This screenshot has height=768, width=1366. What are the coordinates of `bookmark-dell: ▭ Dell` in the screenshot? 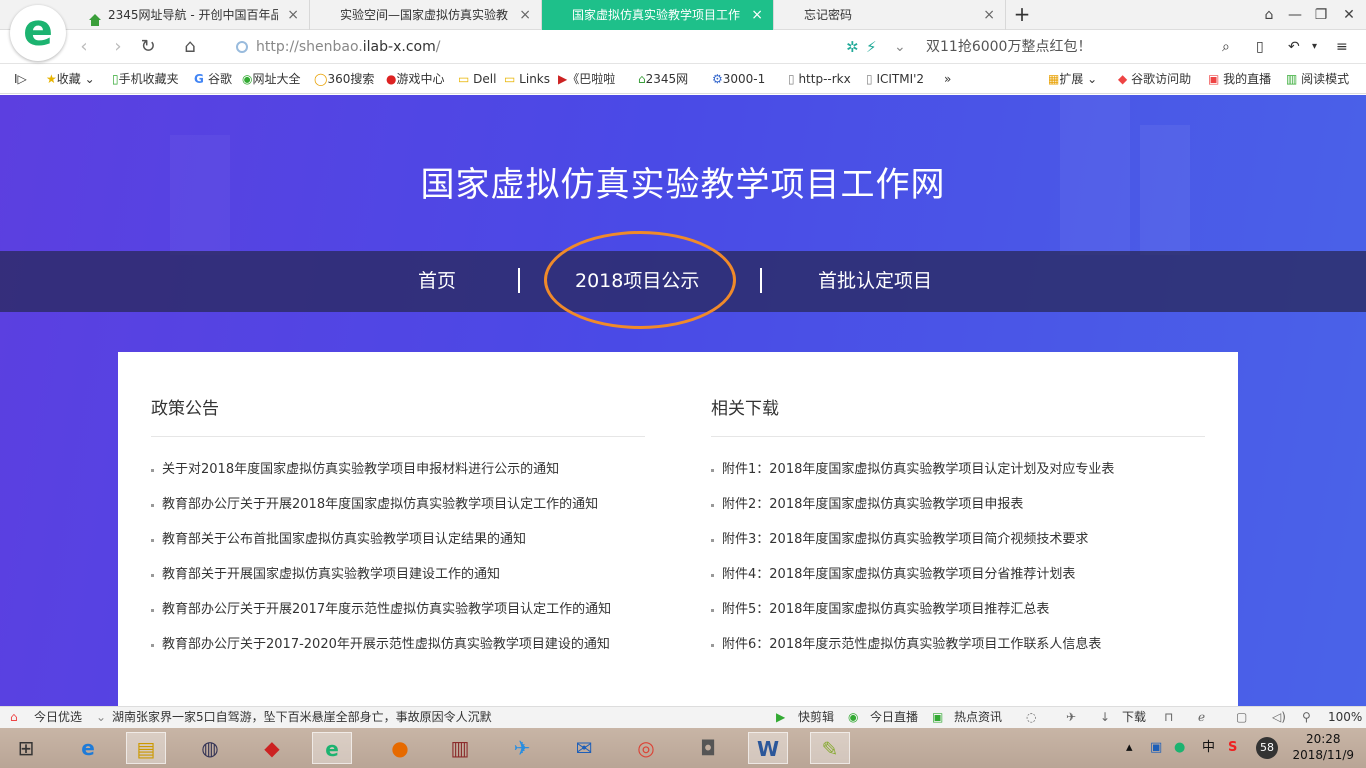 It's located at (477, 79).